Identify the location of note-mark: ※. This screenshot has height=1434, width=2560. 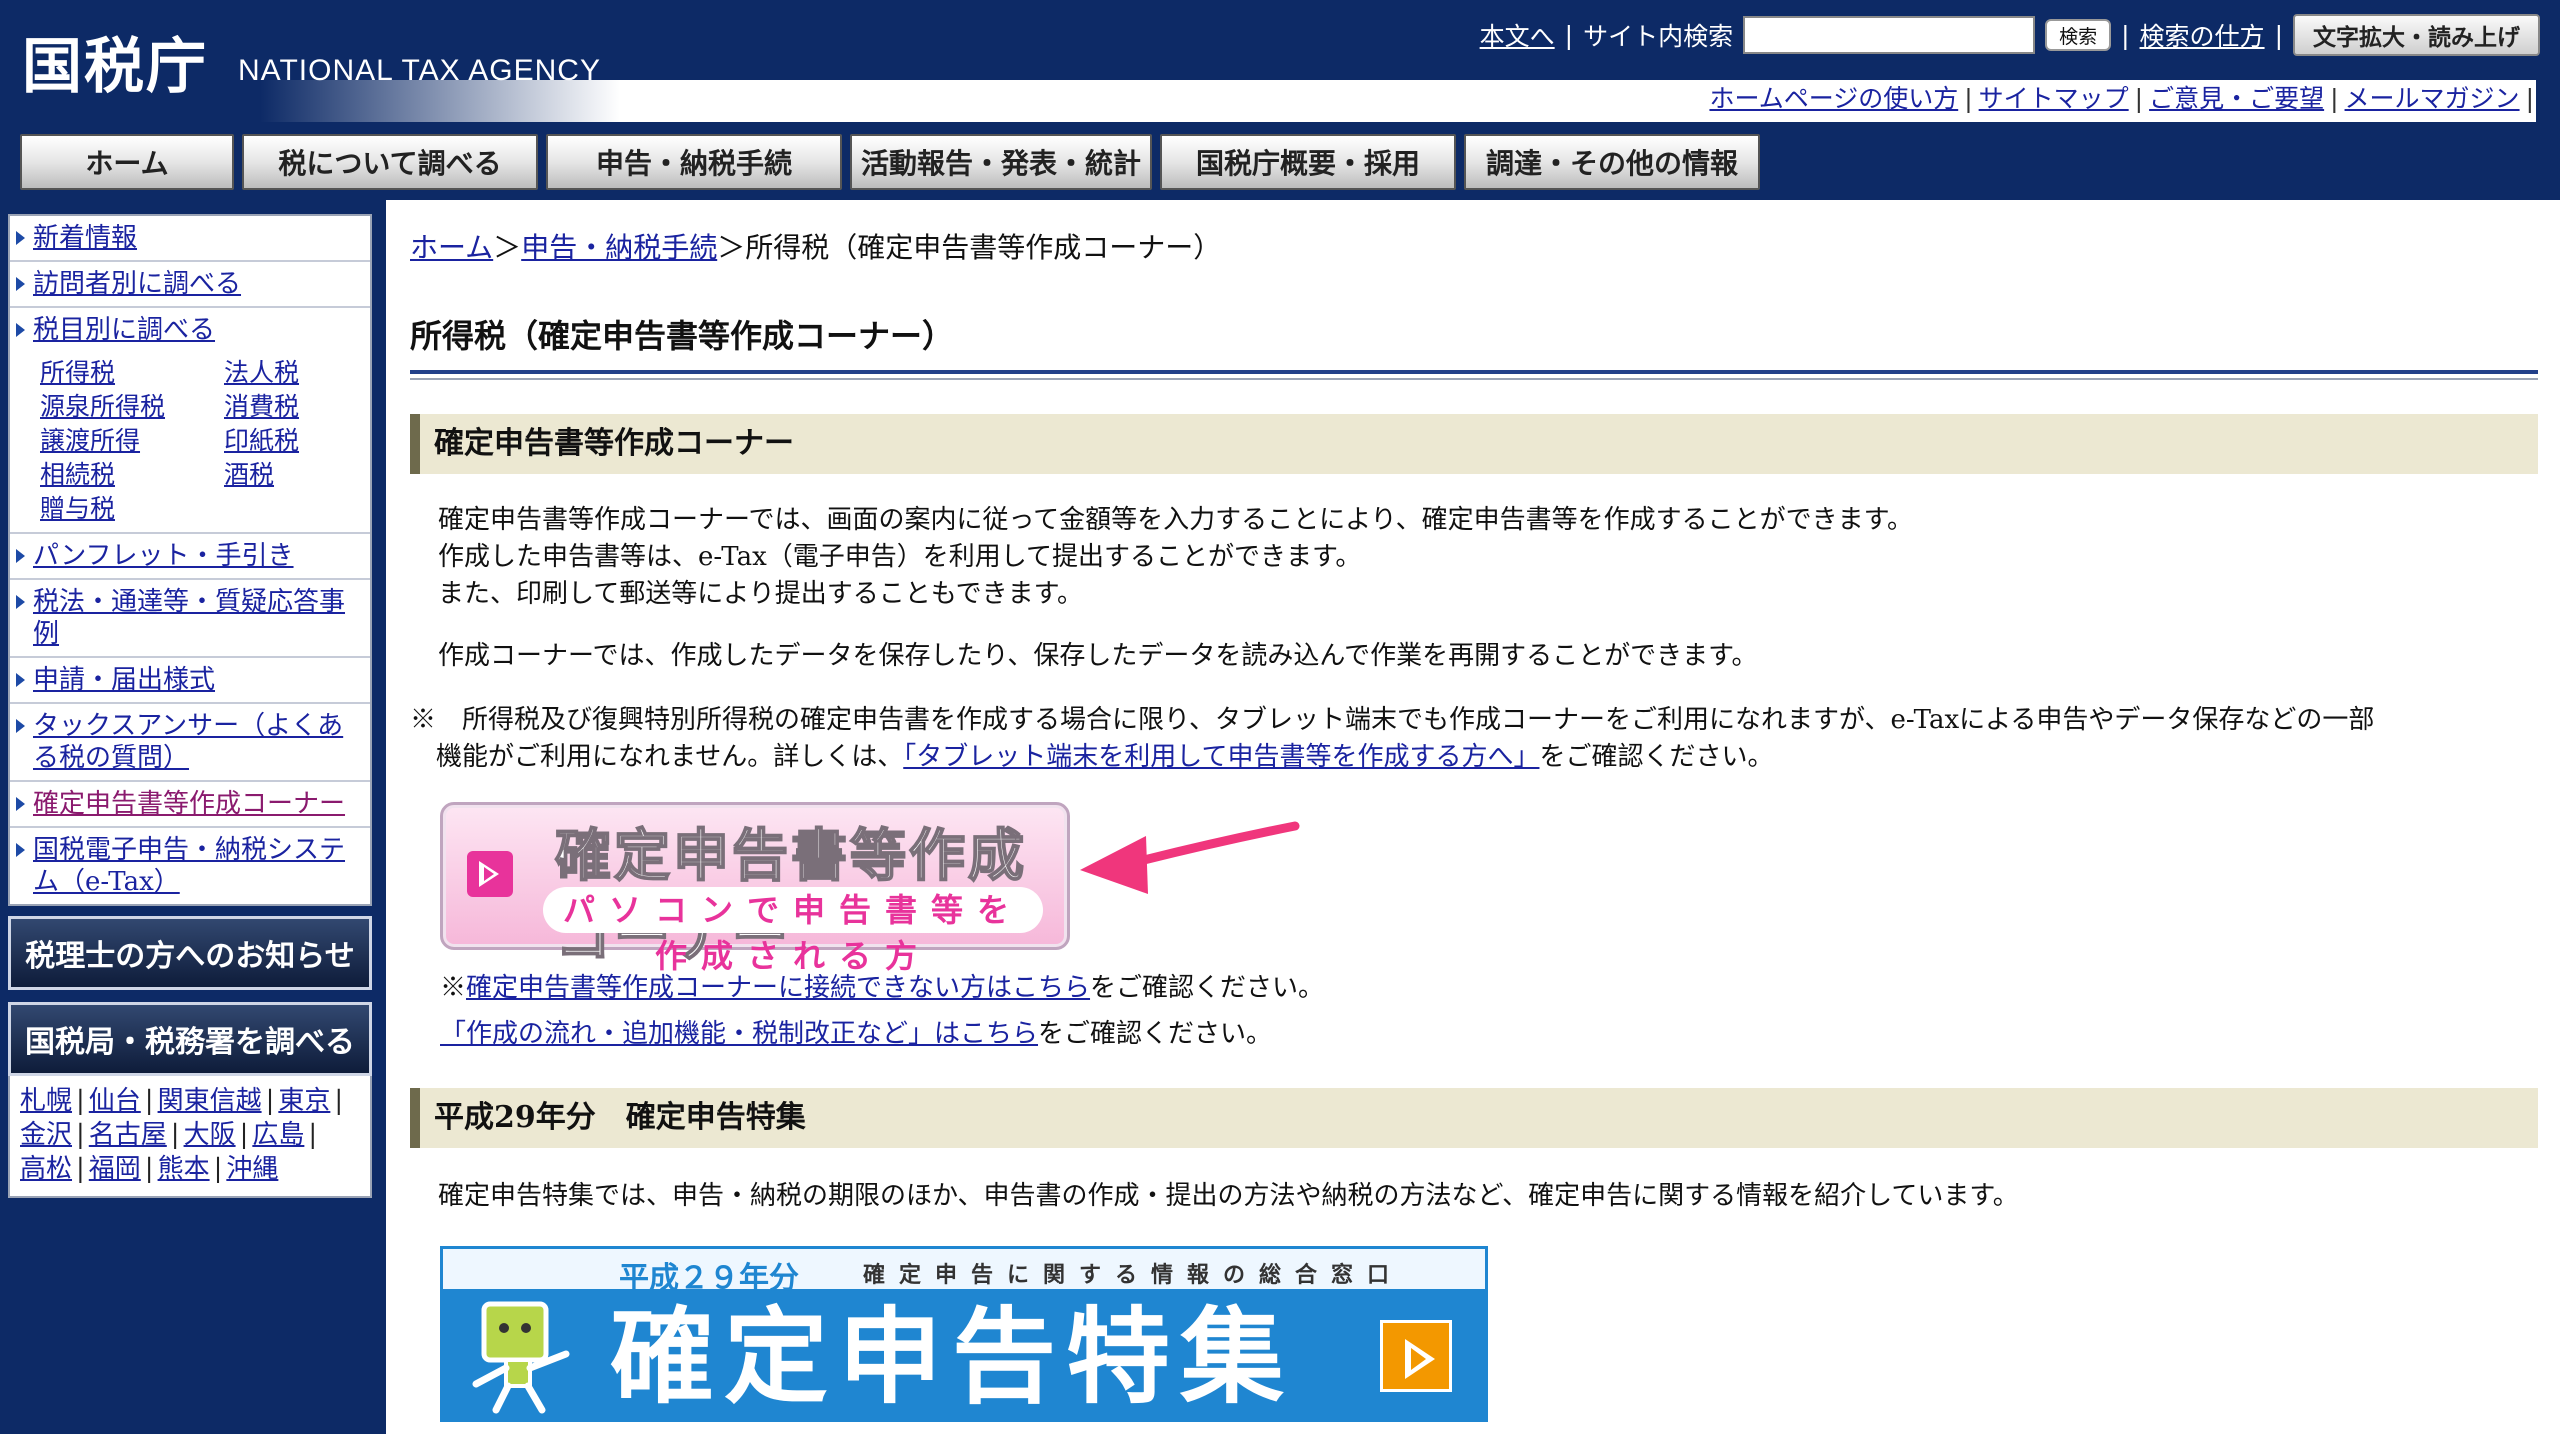
(453, 988).